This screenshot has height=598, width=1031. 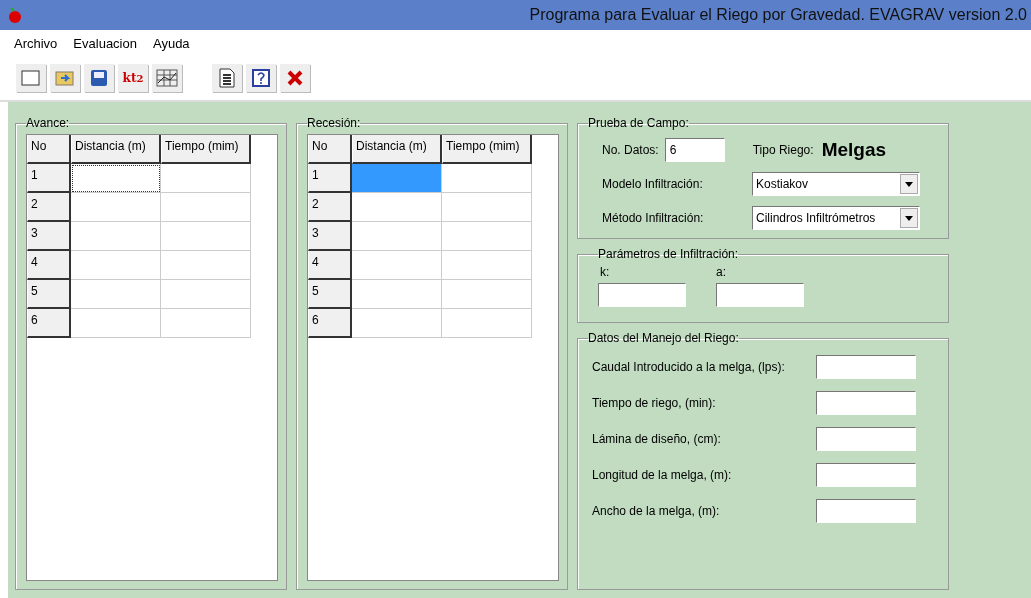 I want to click on field-label: Ancho de la melga, (m):, so click(x=656, y=511).